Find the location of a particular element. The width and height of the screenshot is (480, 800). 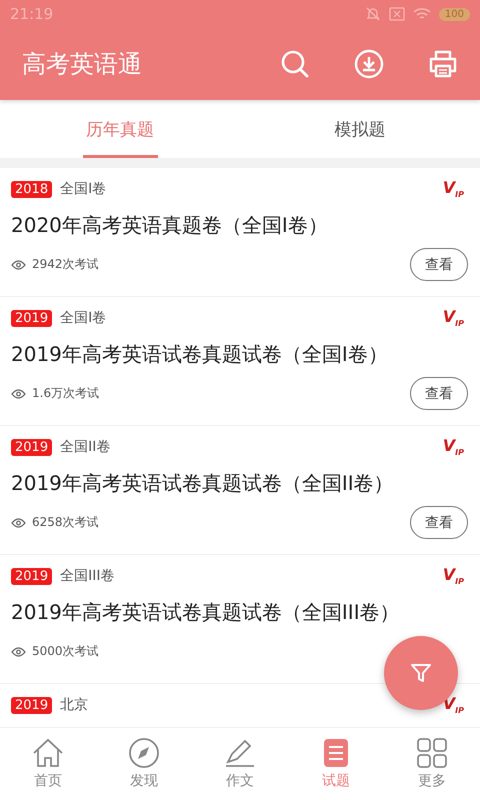

region-label: 全国III卷 is located at coordinates (88, 576).